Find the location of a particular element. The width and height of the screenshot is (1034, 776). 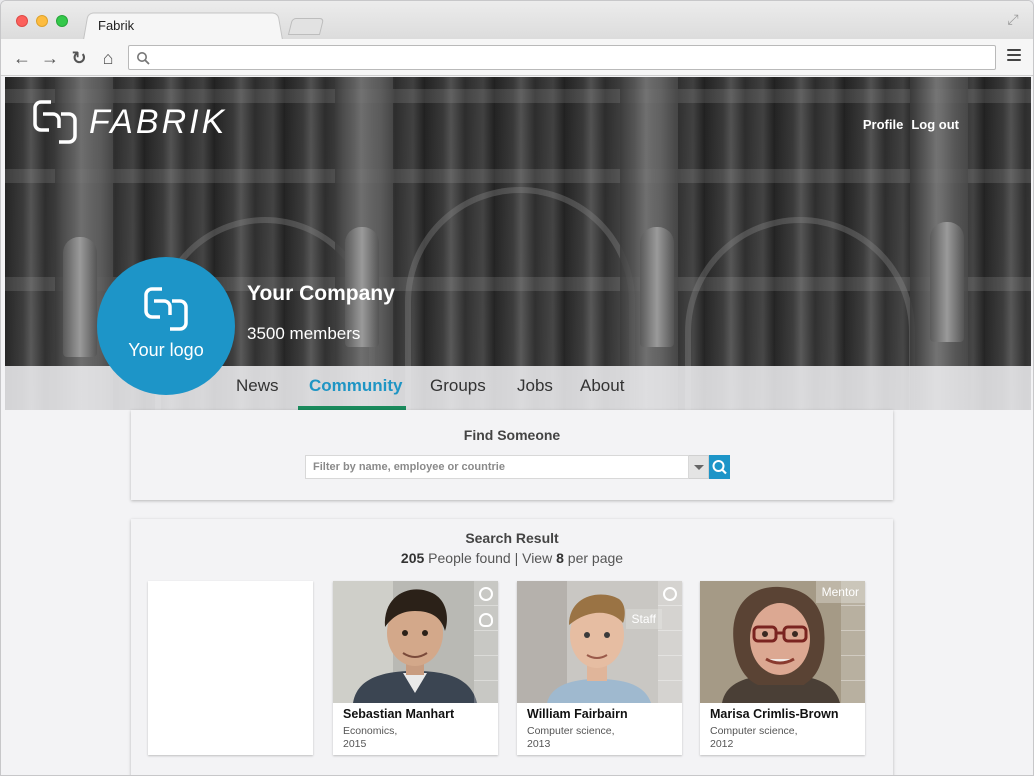

zoom-window-button is located at coordinates (62, 21).